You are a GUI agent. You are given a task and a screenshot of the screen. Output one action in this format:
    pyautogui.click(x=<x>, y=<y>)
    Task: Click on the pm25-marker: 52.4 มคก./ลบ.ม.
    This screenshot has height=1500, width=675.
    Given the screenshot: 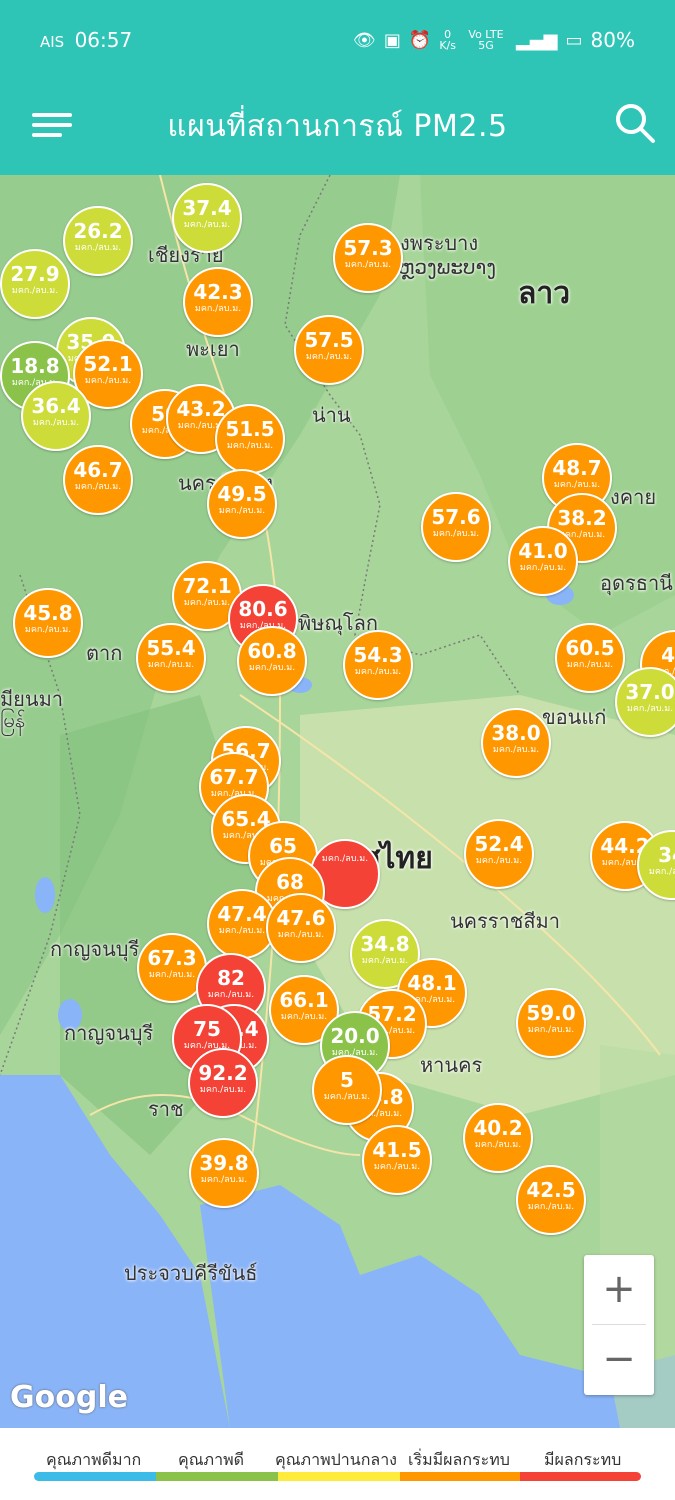 What is the action you would take?
    pyautogui.click(x=499, y=854)
    